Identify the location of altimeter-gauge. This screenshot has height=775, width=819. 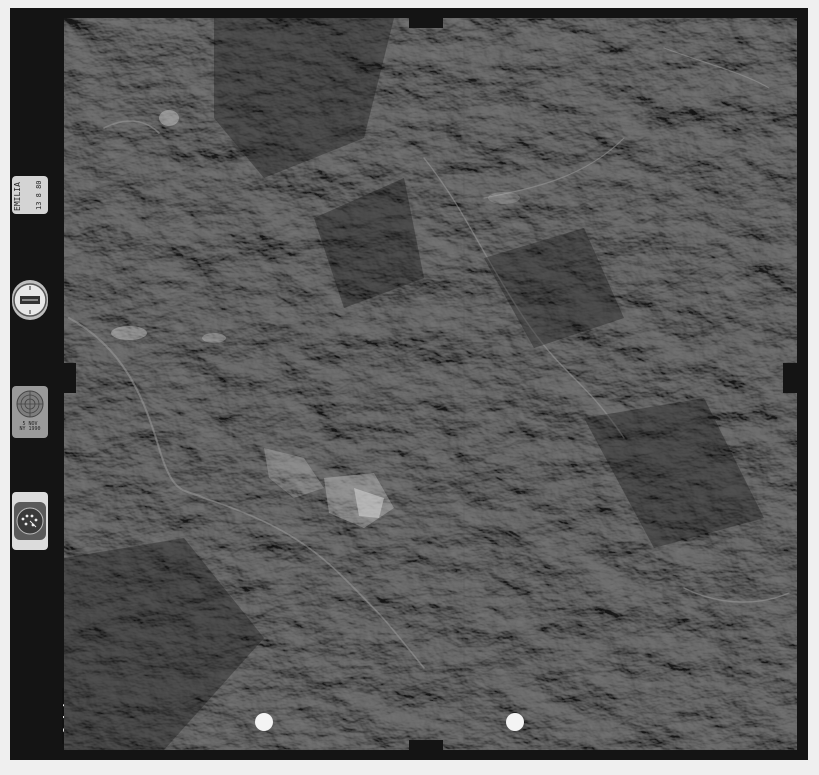
(30, 300).